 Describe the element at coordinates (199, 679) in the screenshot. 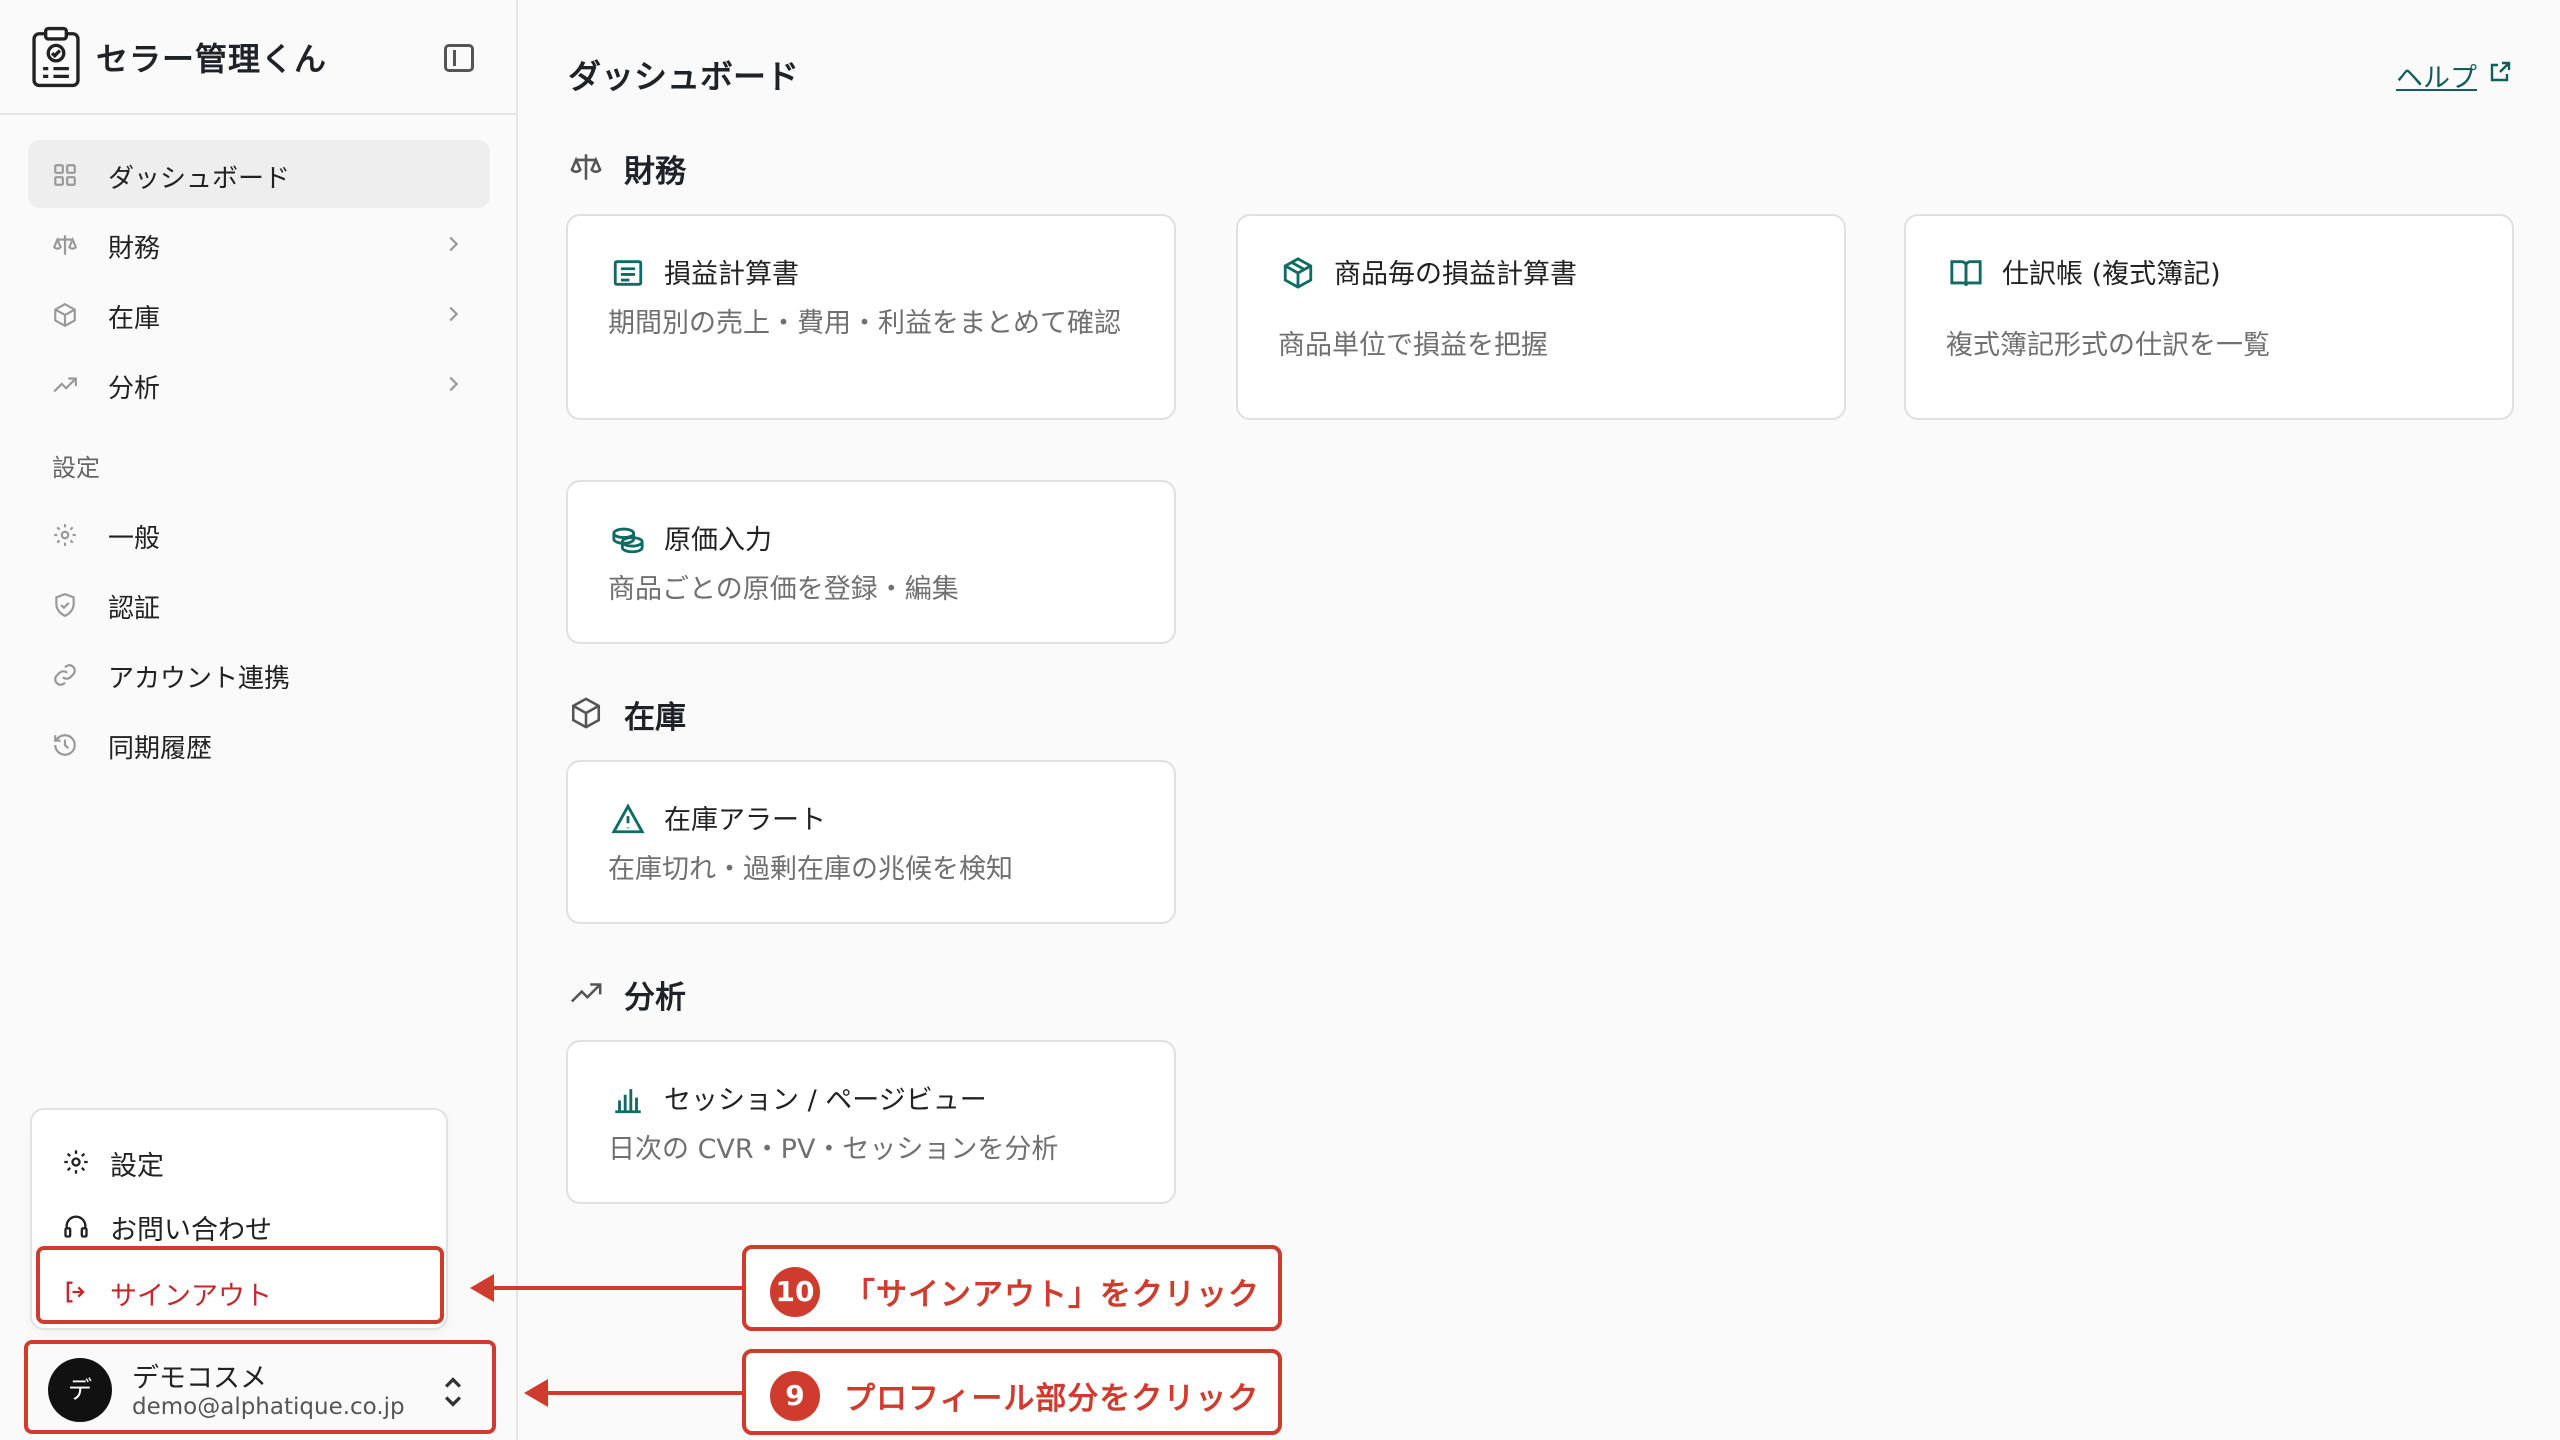

I see `sidebar-item-label: アカウント連携` at that location.